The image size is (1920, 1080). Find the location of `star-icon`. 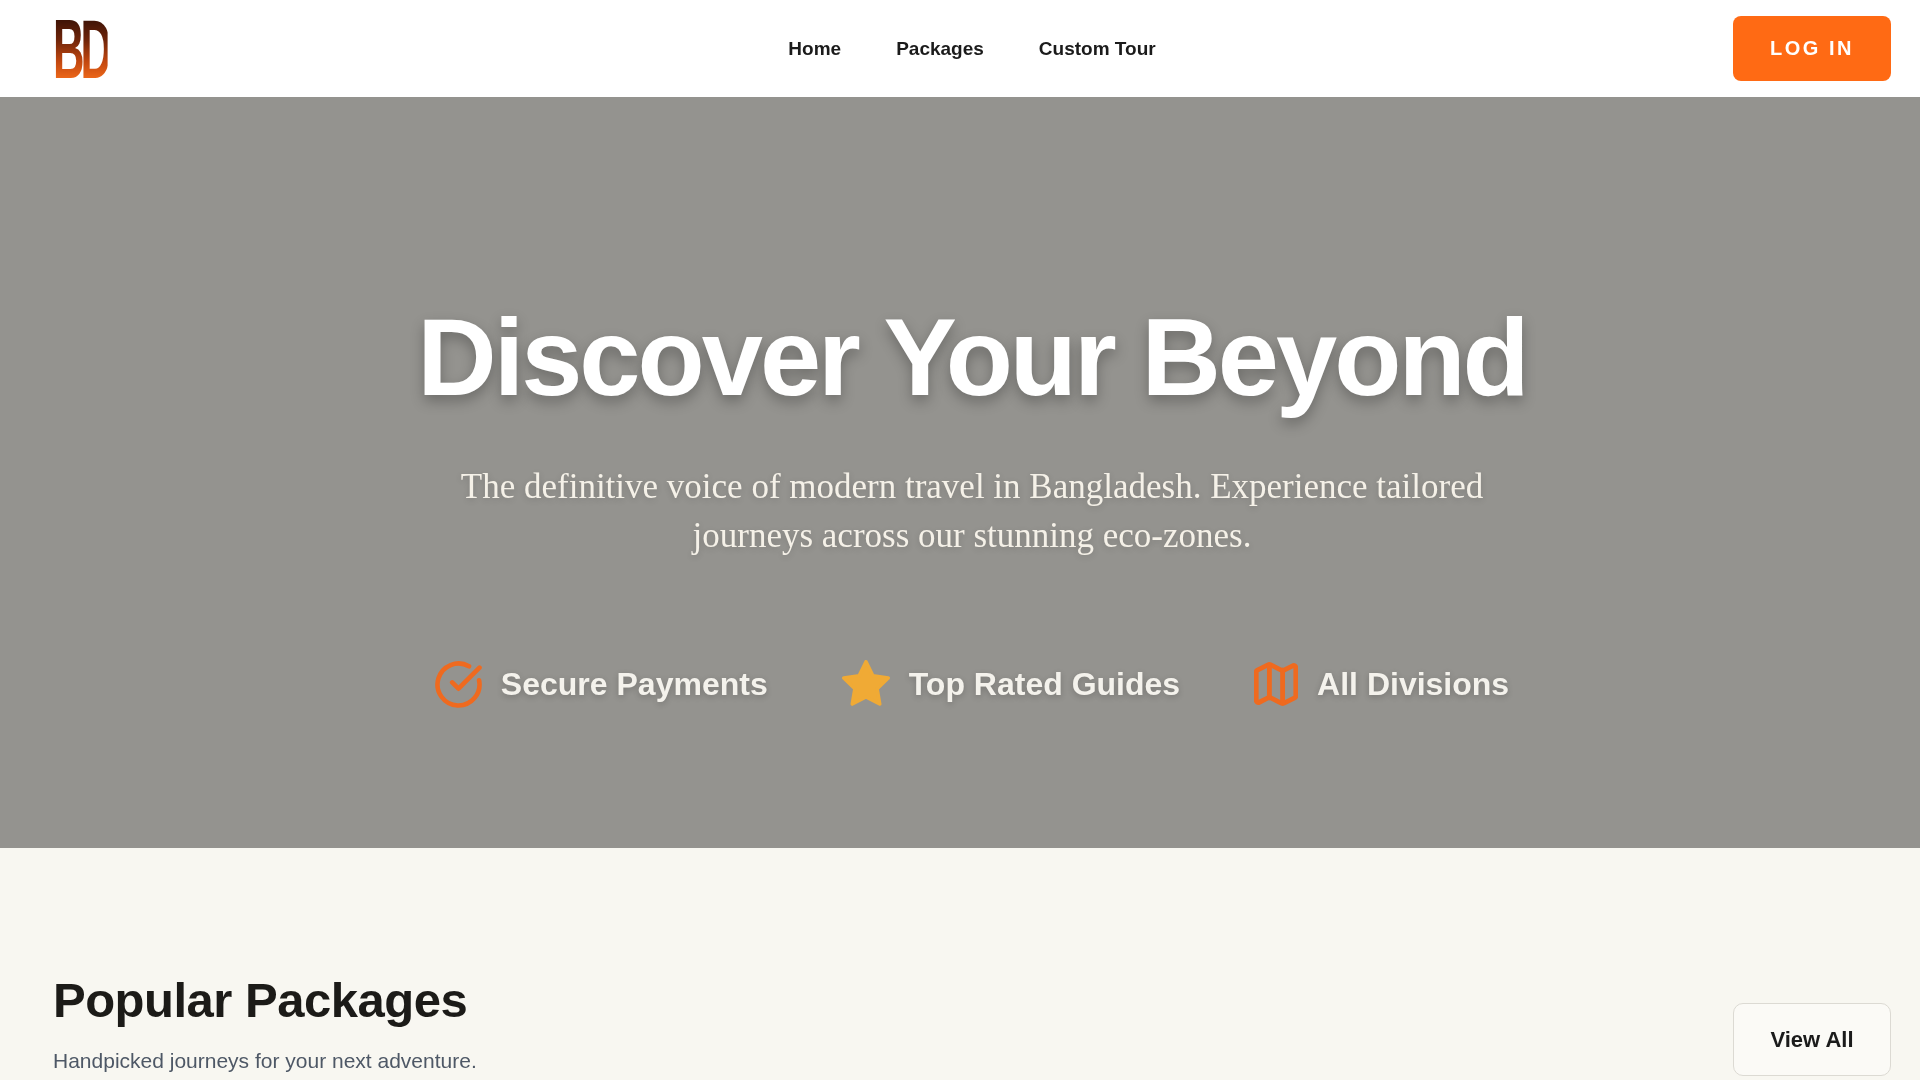

star-icon is located at coordinates (865, 684).